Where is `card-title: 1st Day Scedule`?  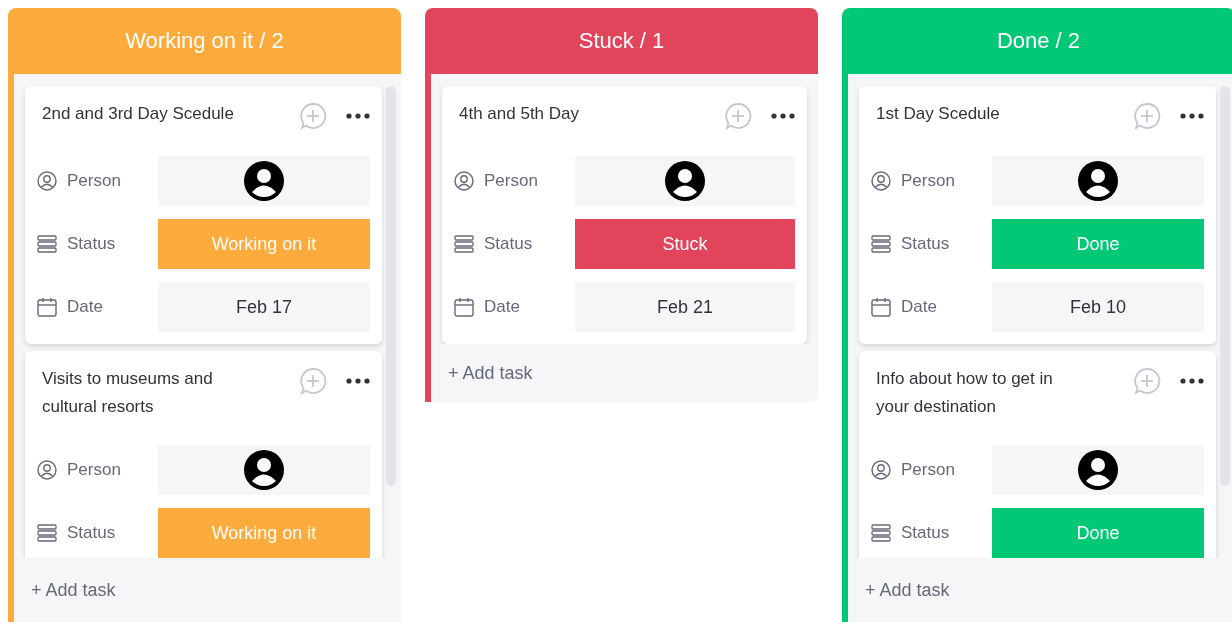
card-title: 1st Day Scedule is located at coordinates (938, 114).